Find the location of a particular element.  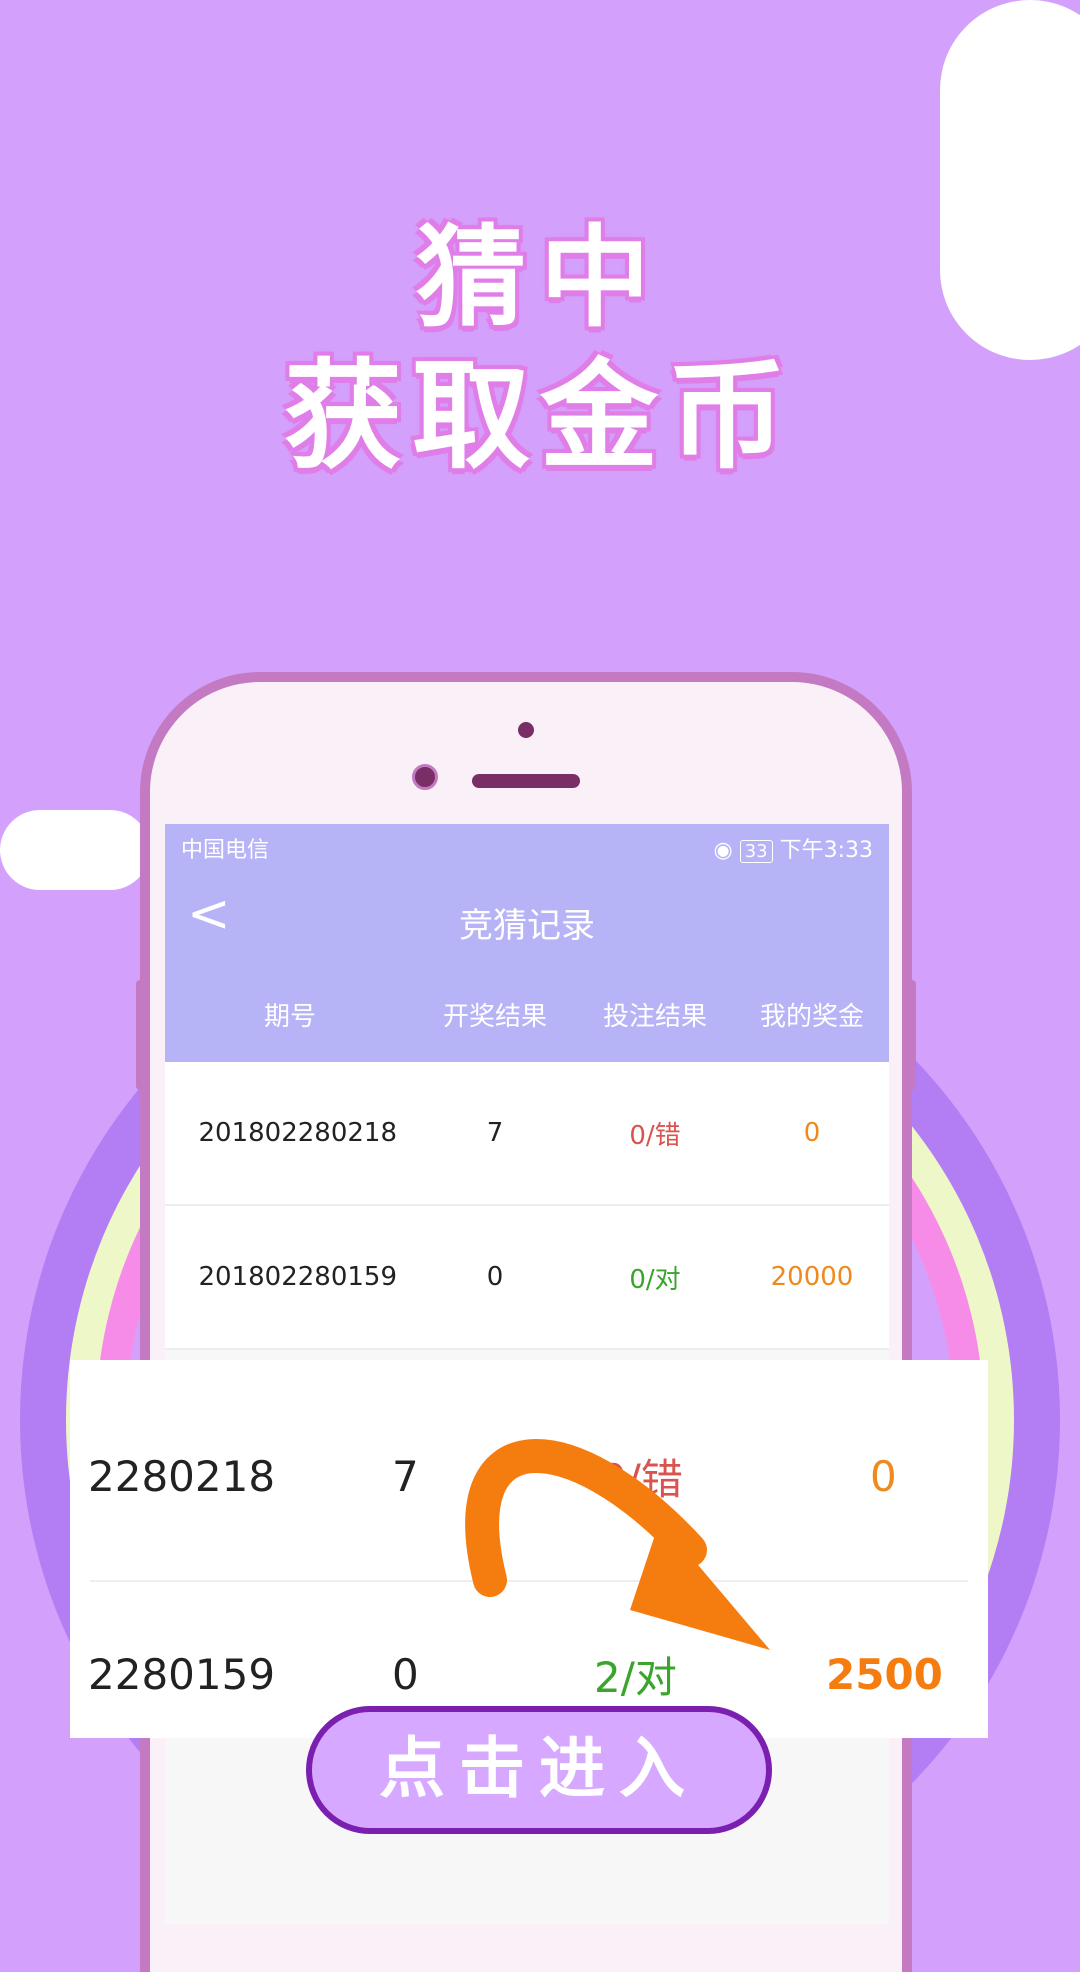

status-right: ◉ 33 下午3:33 is located at coordinates (793, 848).